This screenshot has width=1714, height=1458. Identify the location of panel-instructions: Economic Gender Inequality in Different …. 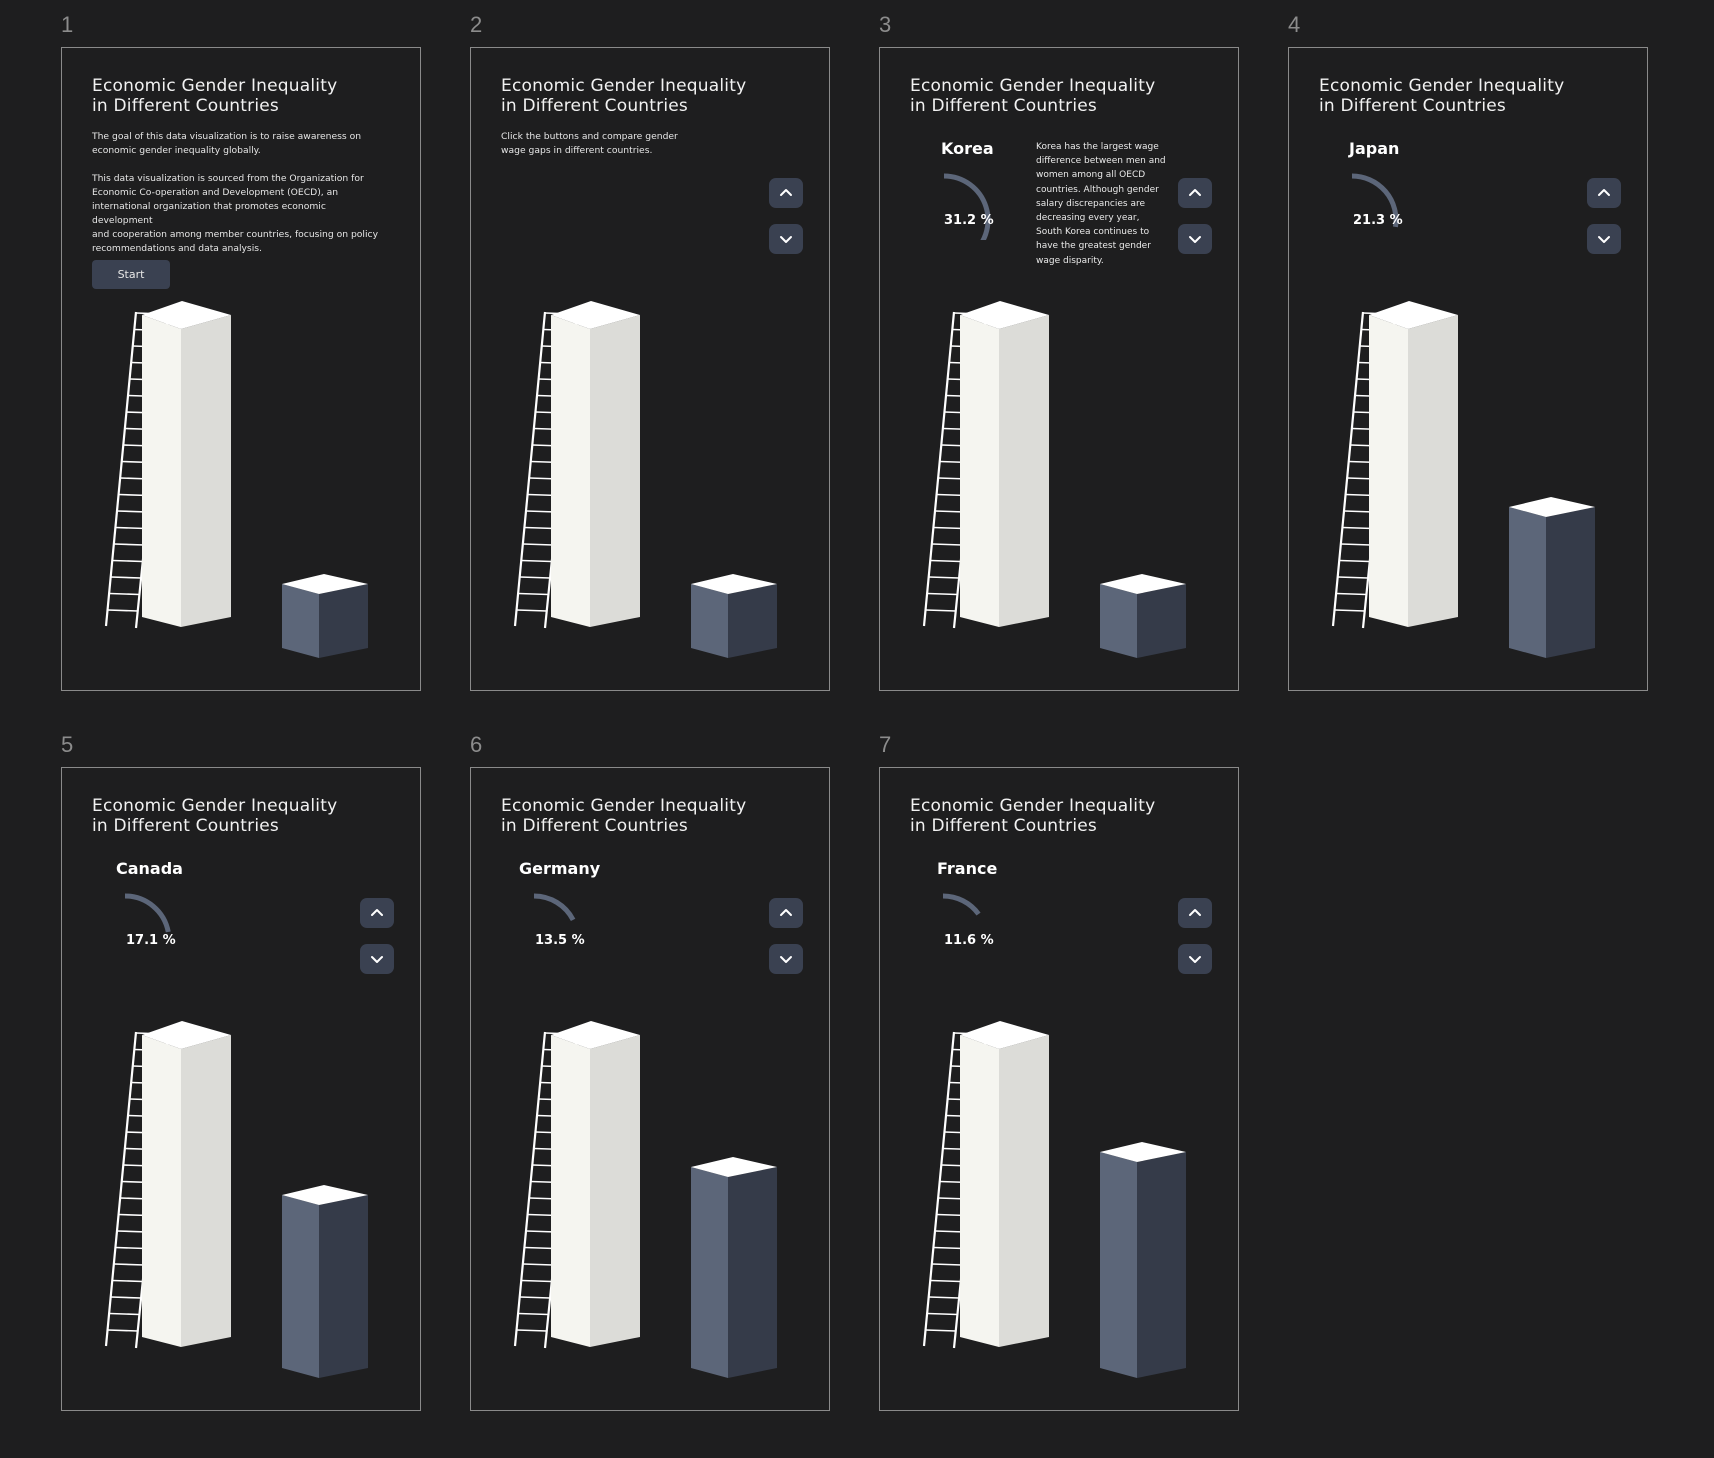
(650, 369).